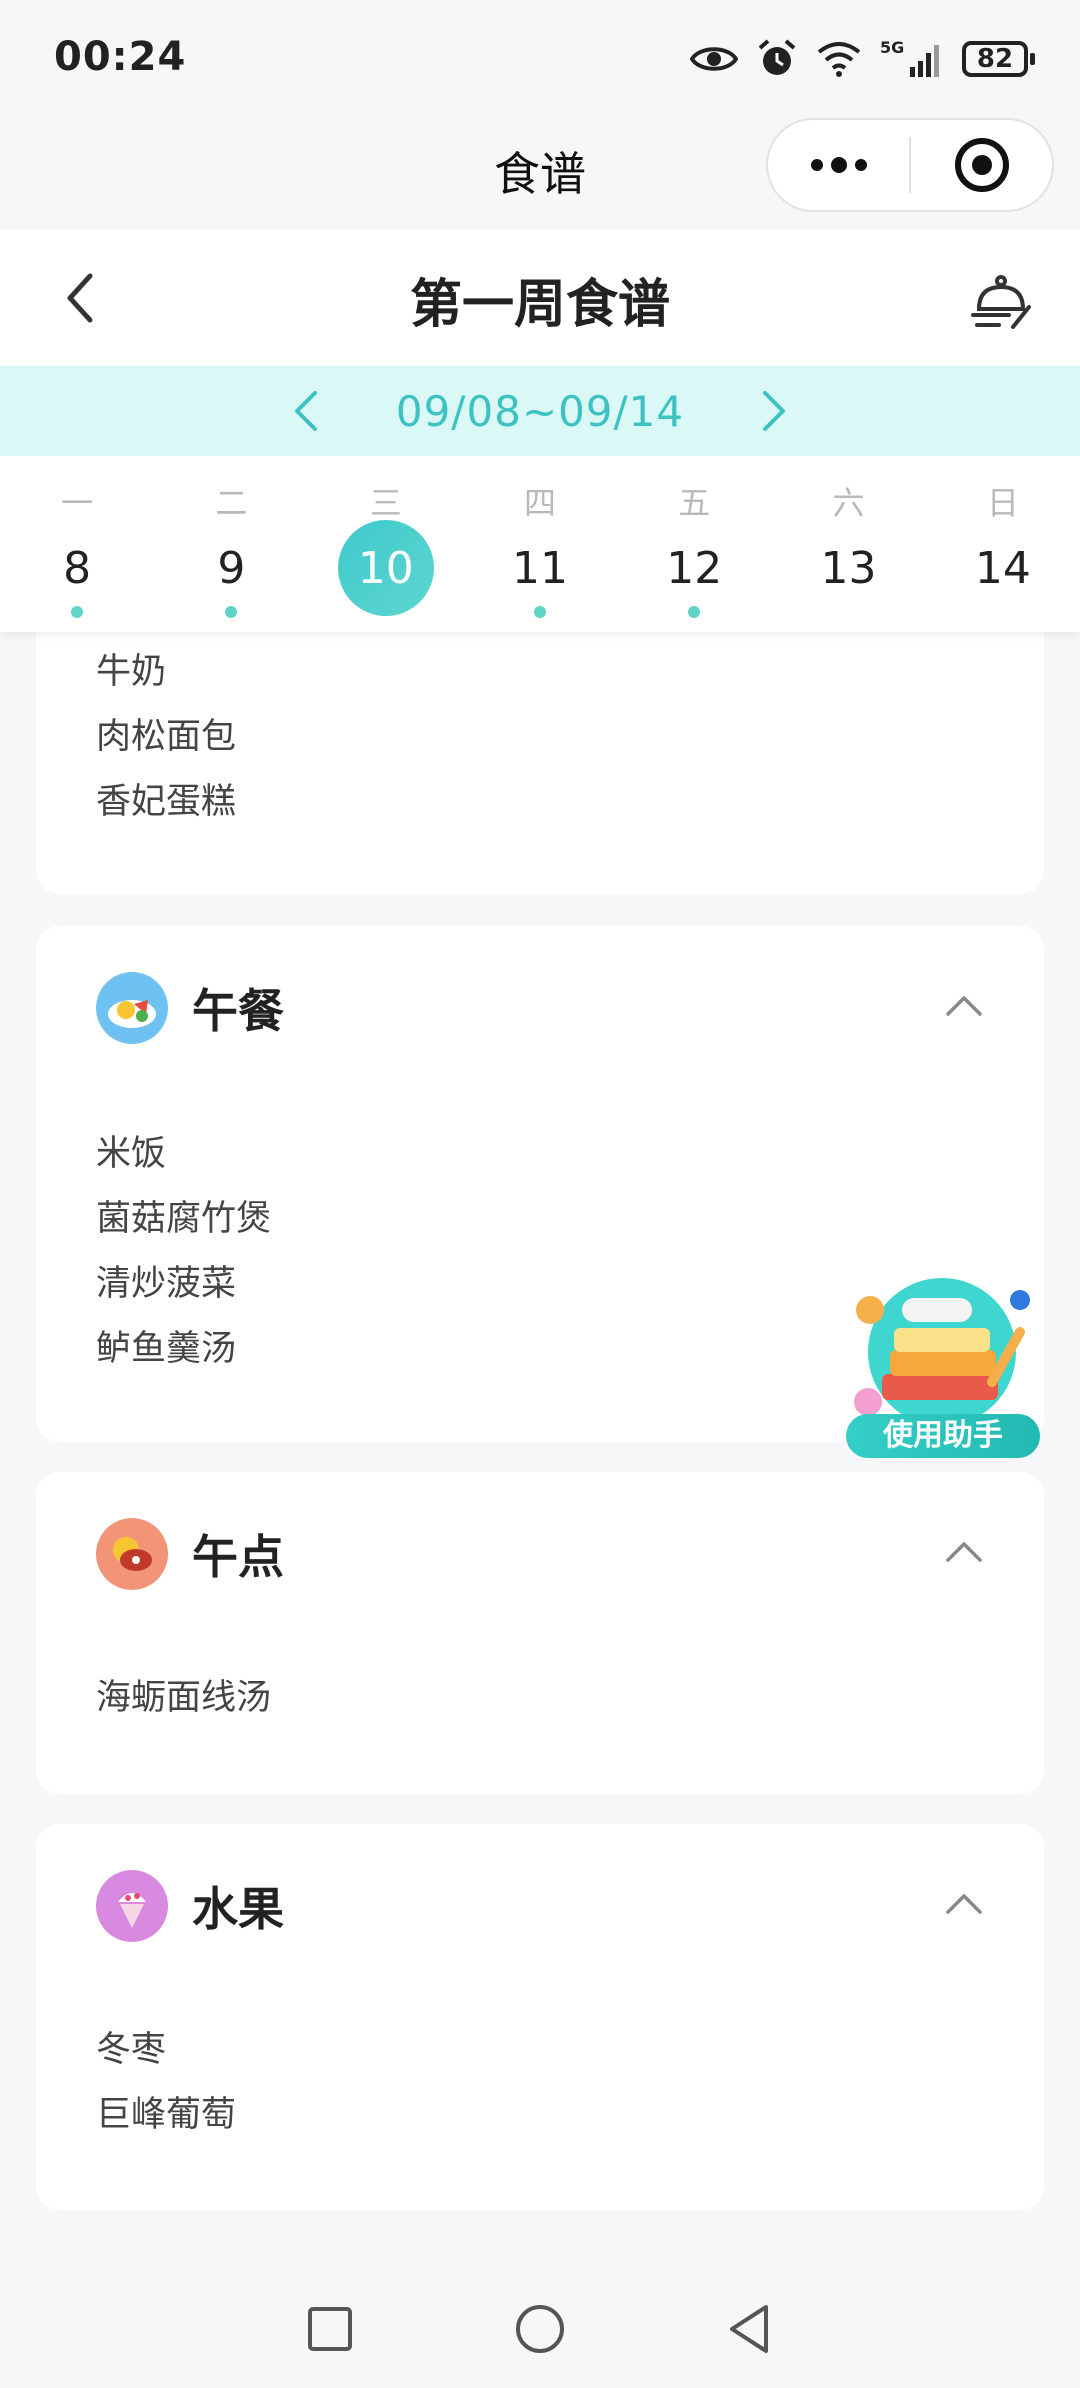  I want to click on day-weekday: 三, so click(385, 503).